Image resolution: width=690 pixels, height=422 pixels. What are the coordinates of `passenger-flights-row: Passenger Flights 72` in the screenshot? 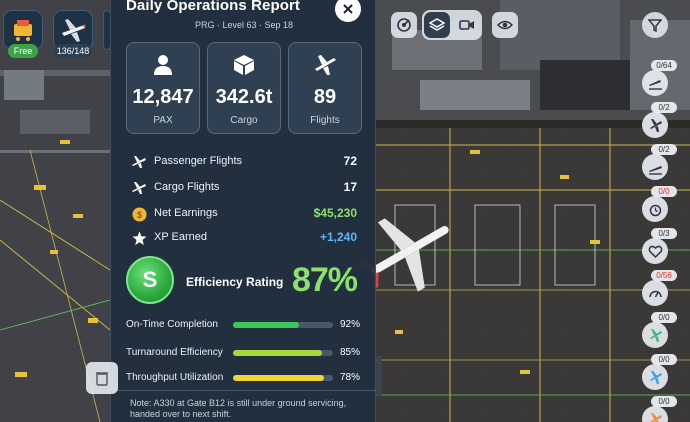 It's located at (244, 162).